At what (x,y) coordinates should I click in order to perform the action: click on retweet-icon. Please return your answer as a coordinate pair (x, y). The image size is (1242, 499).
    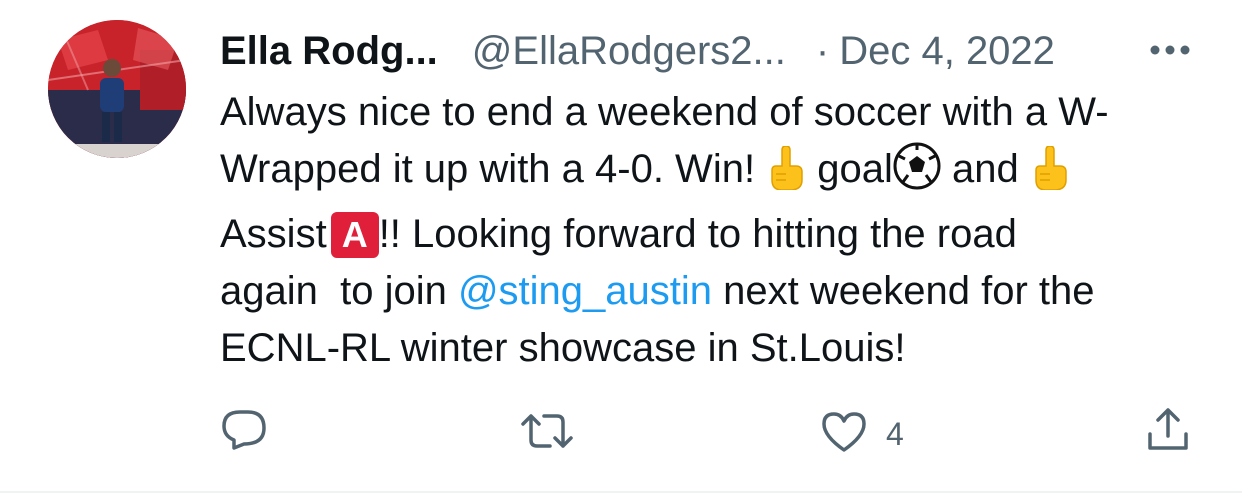
    Looking at the image, I should click on (547, 433).